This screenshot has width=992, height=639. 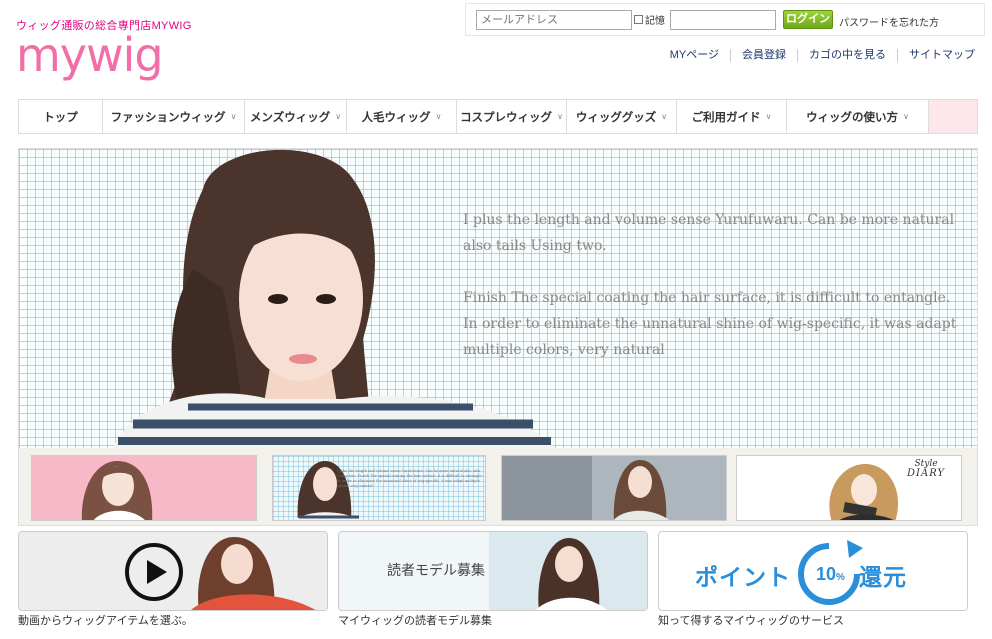 What do you see at coordinates (852, 117) in the screenshot?
I see `nav-label: ウィッグの使い方` at bounding box center [852, 117].